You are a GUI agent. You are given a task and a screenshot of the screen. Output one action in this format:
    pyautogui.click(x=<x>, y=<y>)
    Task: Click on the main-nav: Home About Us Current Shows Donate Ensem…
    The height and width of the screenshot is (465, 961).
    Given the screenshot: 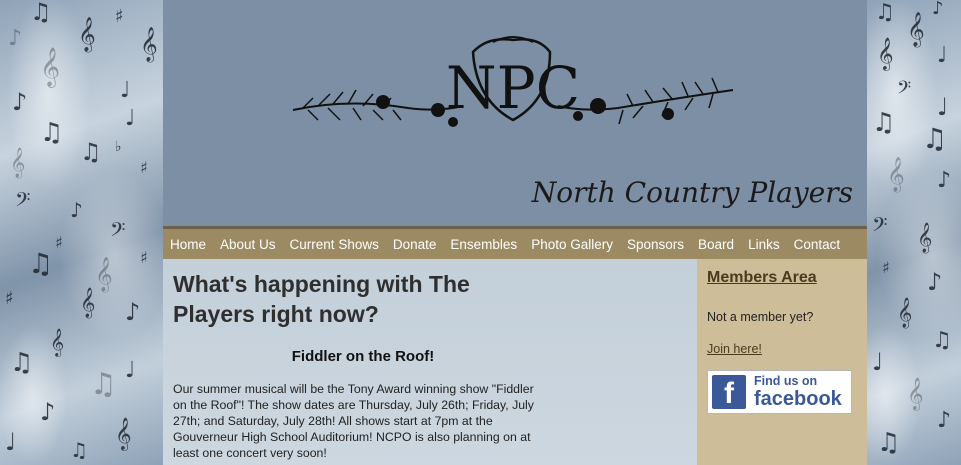 What is the action you would take?
    pyautogui.click(x=515, y=242)
    